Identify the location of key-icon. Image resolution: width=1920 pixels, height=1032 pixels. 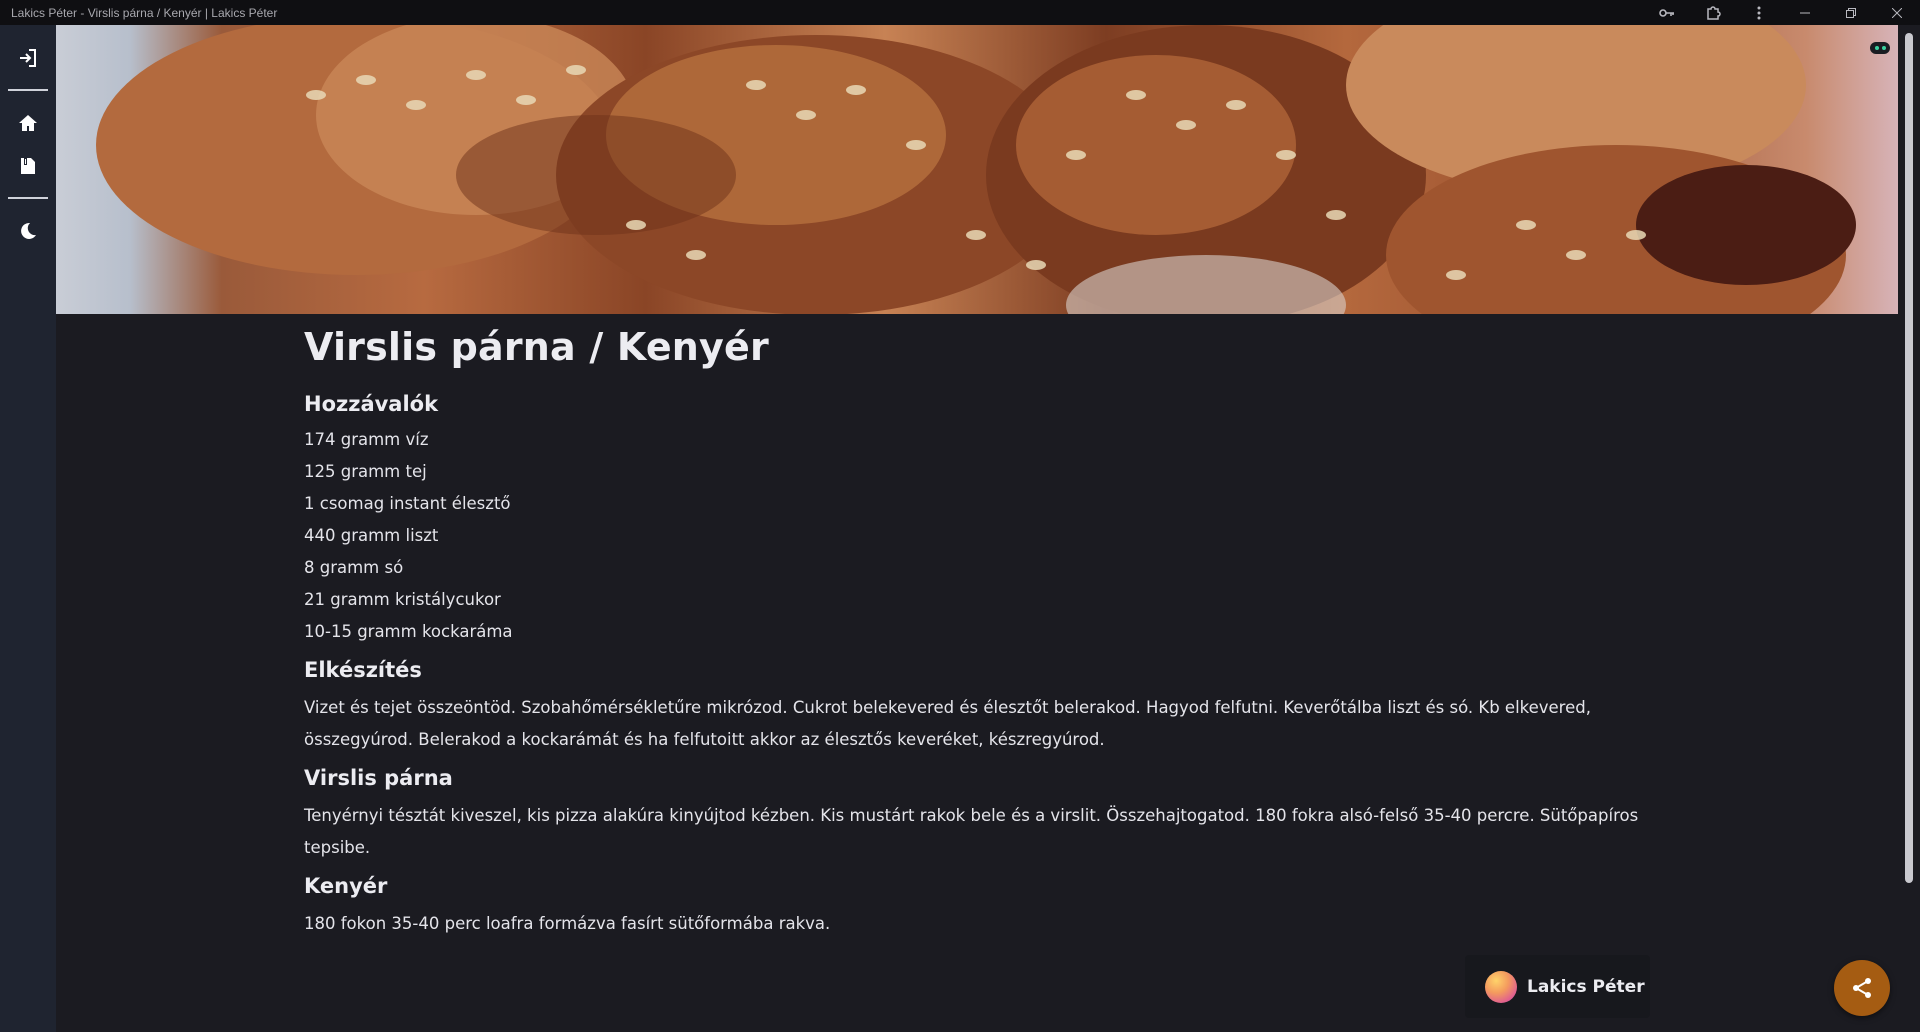
(1667, 12).